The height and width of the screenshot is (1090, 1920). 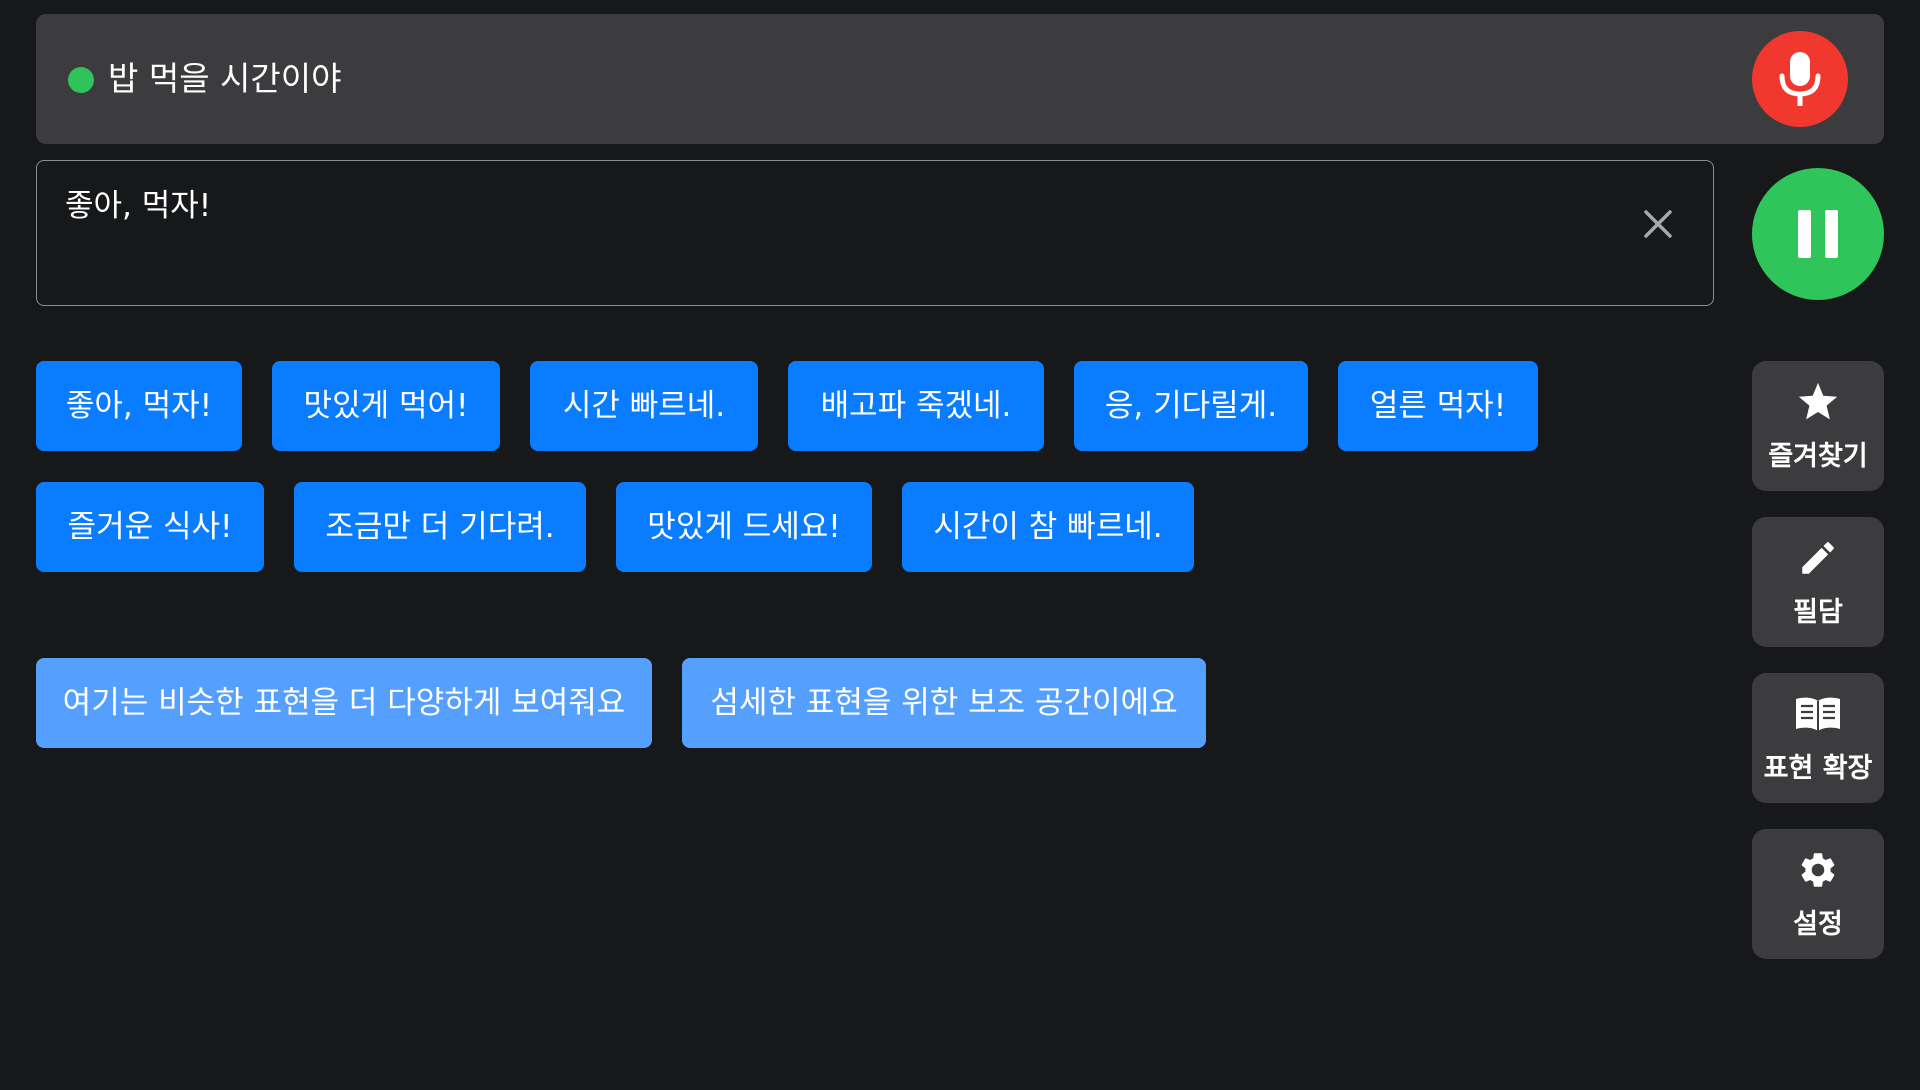 What do you see at coordinates (1818, 768) in the screenshot?
I see `expression-expand-label: 표현 확장` at bounding box center [1818, 768].